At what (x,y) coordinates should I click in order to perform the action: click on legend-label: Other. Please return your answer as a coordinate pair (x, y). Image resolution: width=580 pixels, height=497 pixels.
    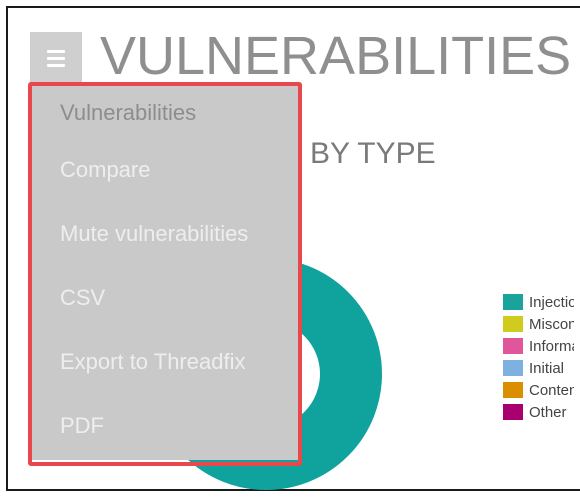
    Looking at the image, I should click on (548, 412).